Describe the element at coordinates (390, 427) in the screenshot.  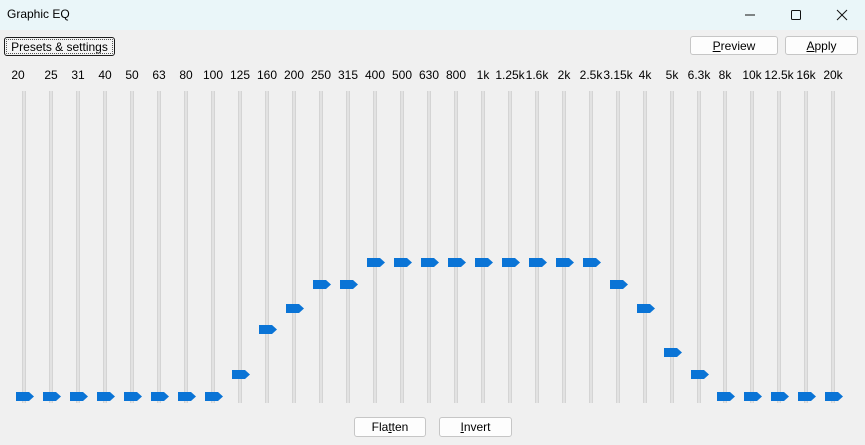
I see `flatten-button: Flatten` at that location.